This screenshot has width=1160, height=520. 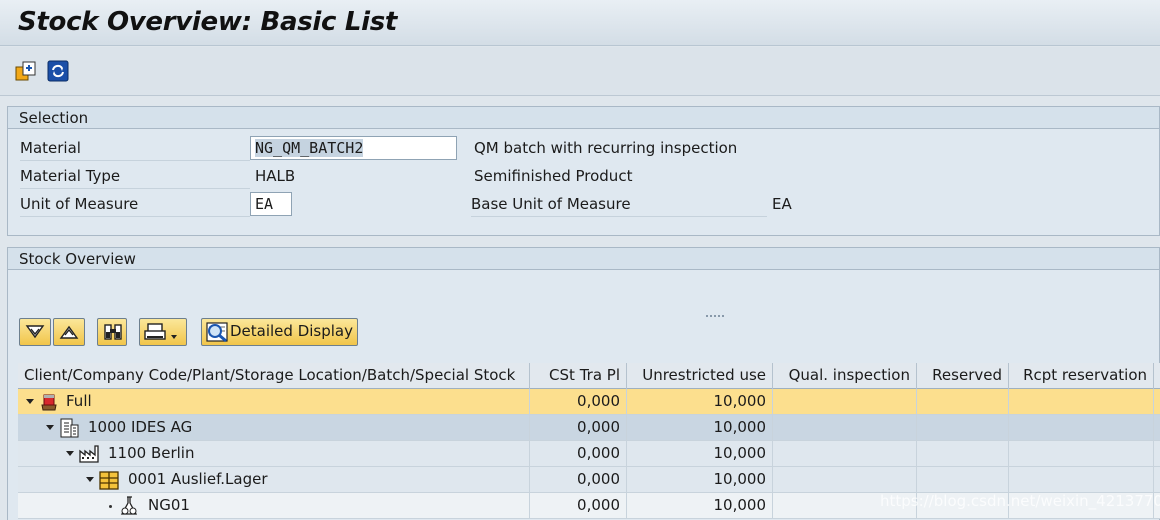 I want to click on tree-cell: 1000 IDES AG, so click(x=274, y=428).